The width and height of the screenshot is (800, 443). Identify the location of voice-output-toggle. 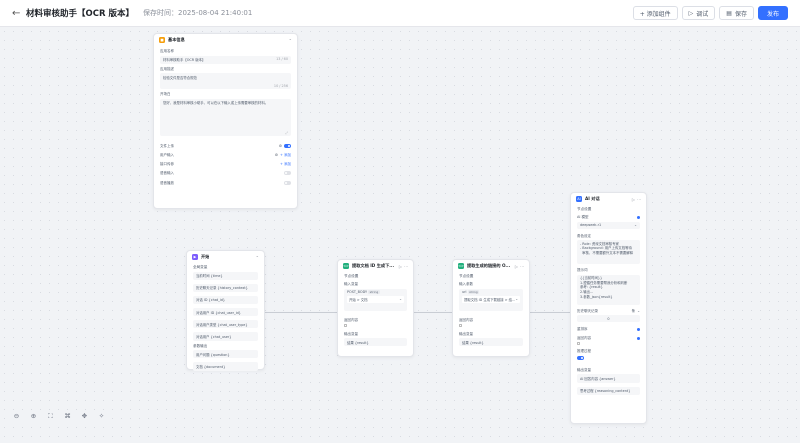
(287, 183).